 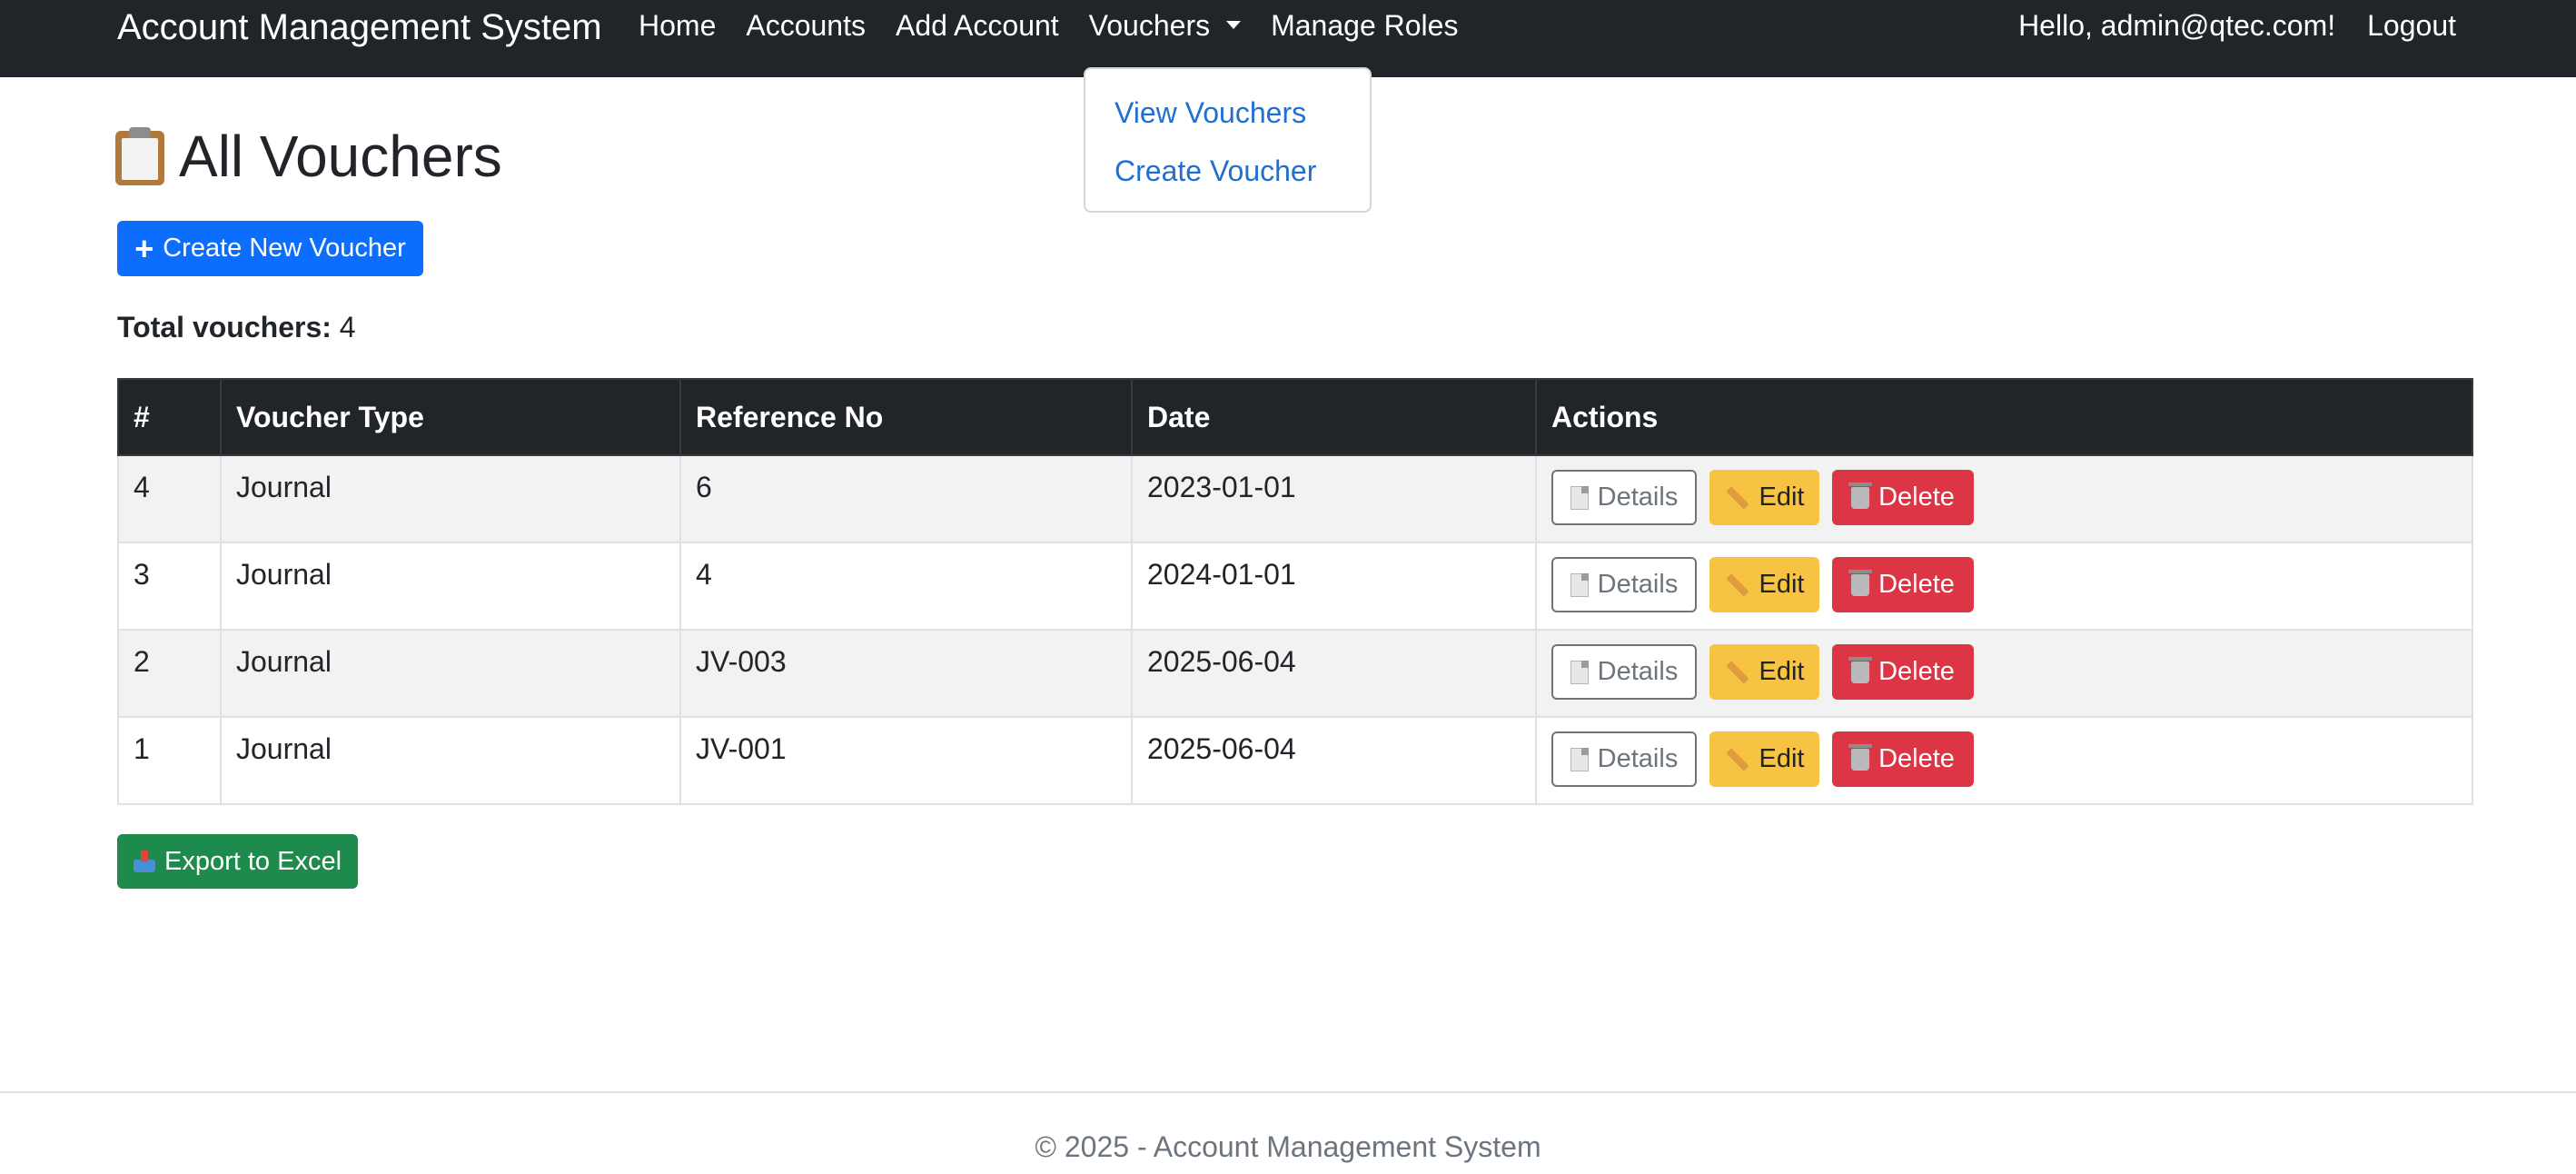 I want to click on cell-date: 2024-01-01, so click(x=1334, y=586).